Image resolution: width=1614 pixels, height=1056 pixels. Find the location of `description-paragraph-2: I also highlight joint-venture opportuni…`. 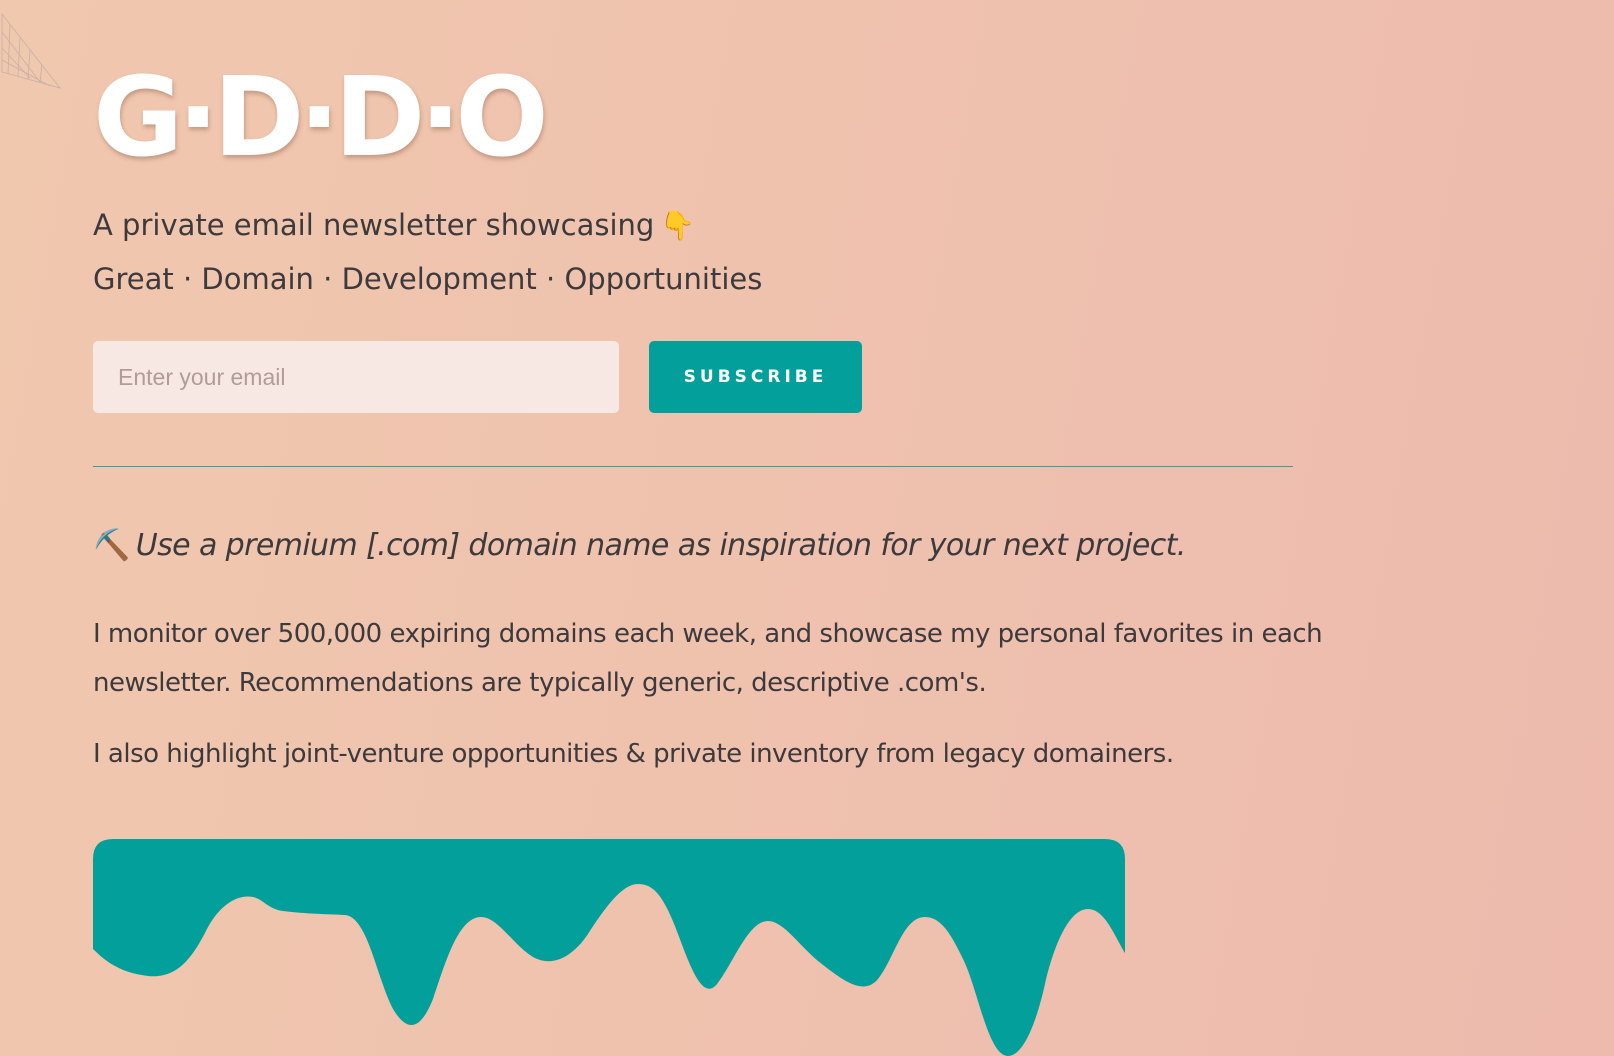

description-paragraph-2: I also highlight joint-venture opportuni… is located at coordinates (633, 754).